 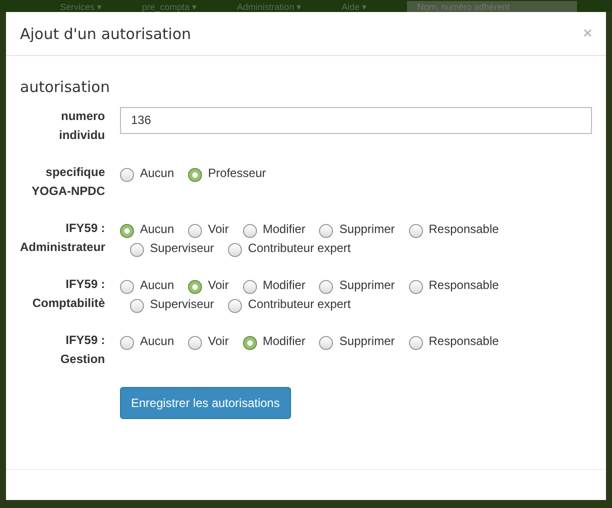 What do you see at coordinates (62, 238) in the screenshot?
I see `field-label: IFY59 : Administrateur` at bounding box center [62, 238].